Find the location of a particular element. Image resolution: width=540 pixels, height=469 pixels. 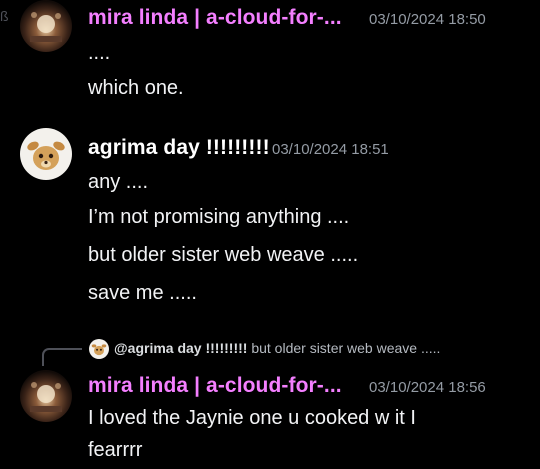

reply-author: @agrima day !!!!!!!!! is located at coordinates (180, 348).